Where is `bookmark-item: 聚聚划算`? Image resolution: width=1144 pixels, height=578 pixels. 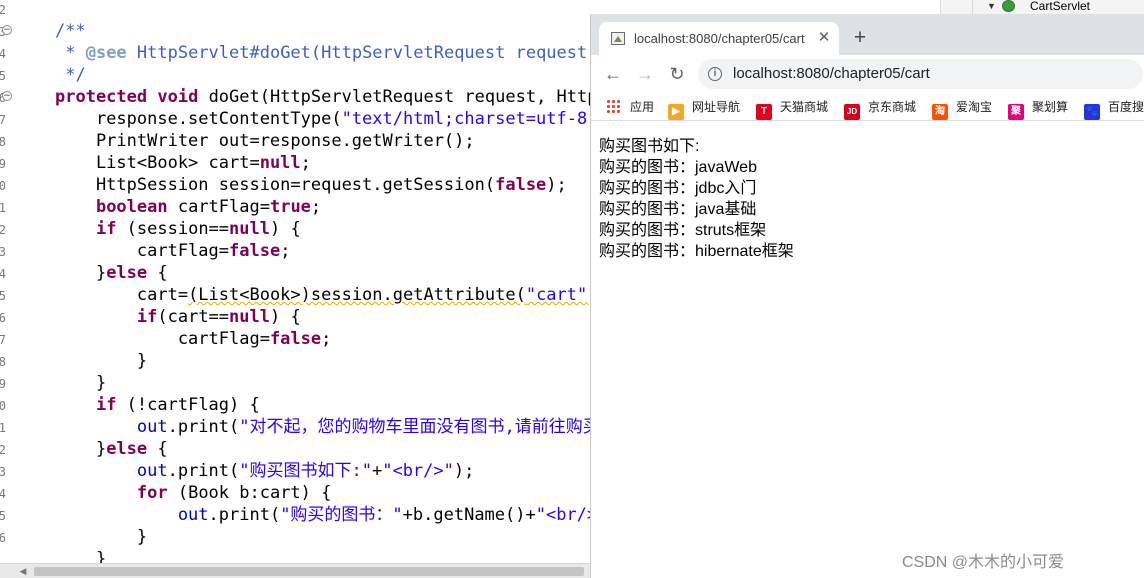 bookmark-item: 聚聚划算 is located at coordinates (1038, 109).